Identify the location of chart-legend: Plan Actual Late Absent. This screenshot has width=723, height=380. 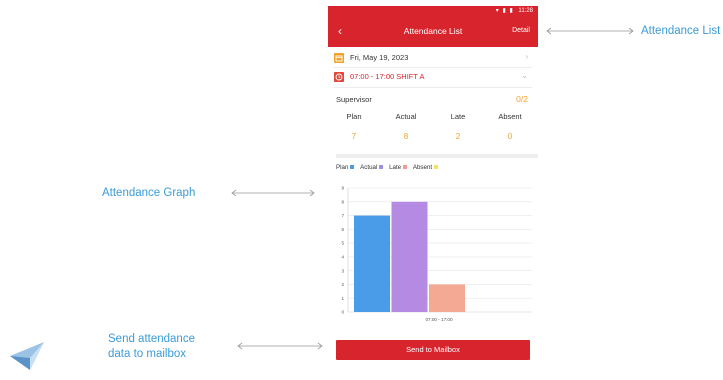
(389, 167).